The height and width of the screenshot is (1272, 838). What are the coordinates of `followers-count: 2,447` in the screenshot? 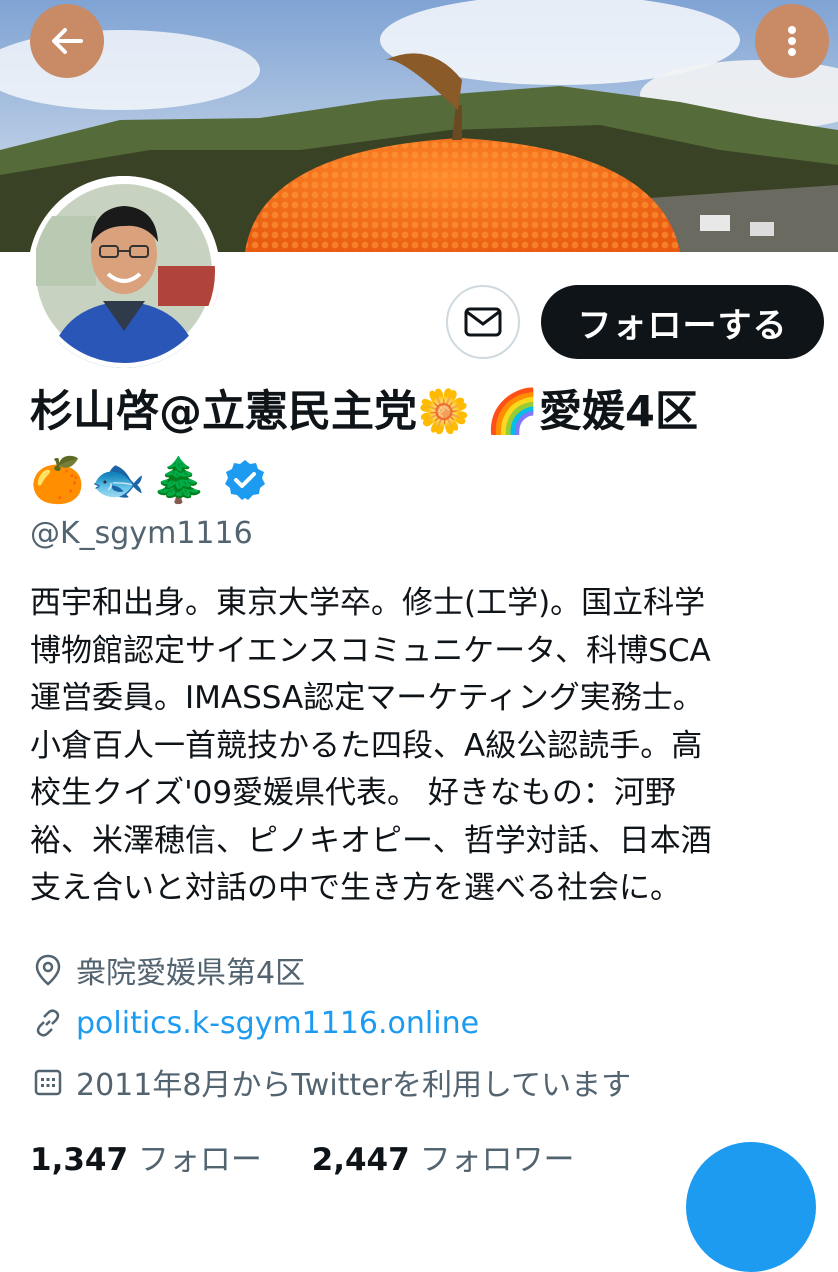 It's located at (360, 1160).